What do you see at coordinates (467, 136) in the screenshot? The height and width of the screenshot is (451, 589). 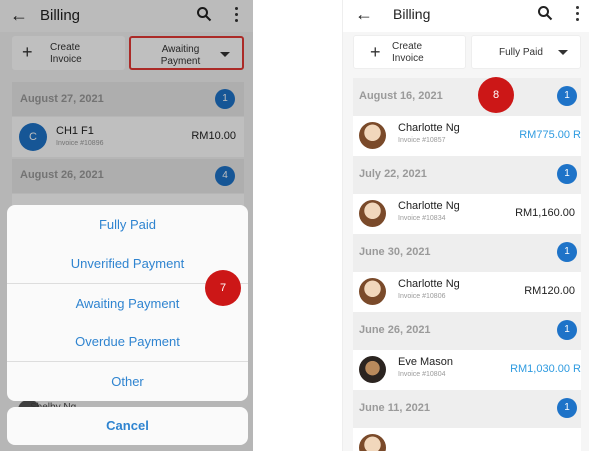 I see `invoice-row: Charlotte Ng Invoice #10857 RM775.00 R` at bounding box center [467, 136].